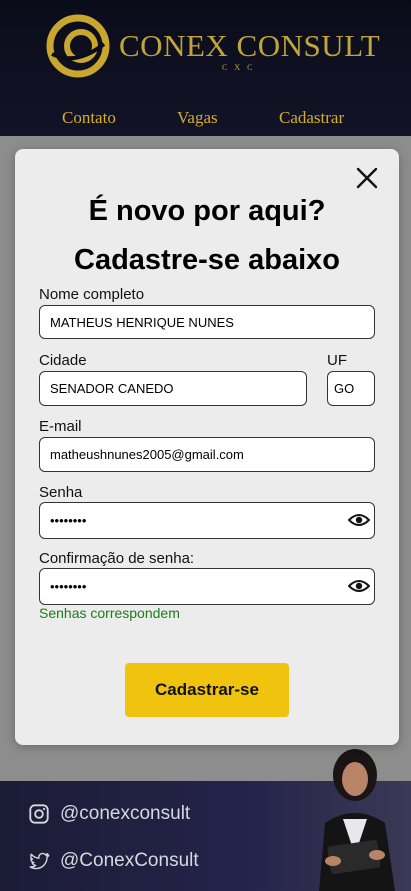 The width and height of the screenshot is (411, 891). Describe the element at coordinates (92, 294) in the screenshot. I see `name-label: Nome completo` at that location.